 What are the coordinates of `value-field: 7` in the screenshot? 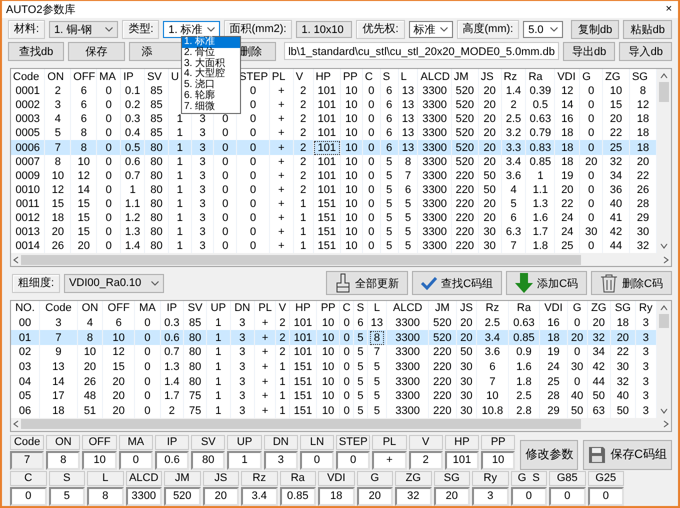 It's located at (27, 460).